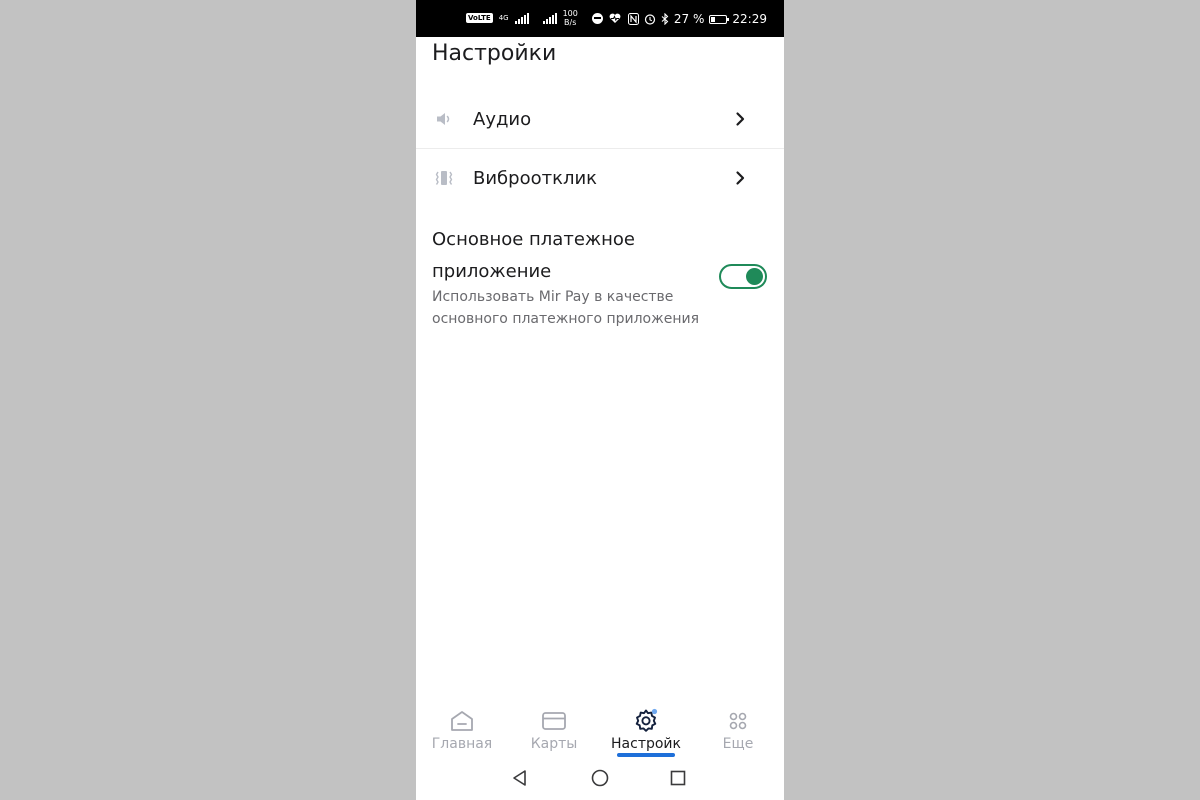 The height and width of the screenshot is (800, 1200). What do you see at coordinates (665, 19) in the screenshot?
I see `bluetooth-icon` at bounding box center [665, 19].